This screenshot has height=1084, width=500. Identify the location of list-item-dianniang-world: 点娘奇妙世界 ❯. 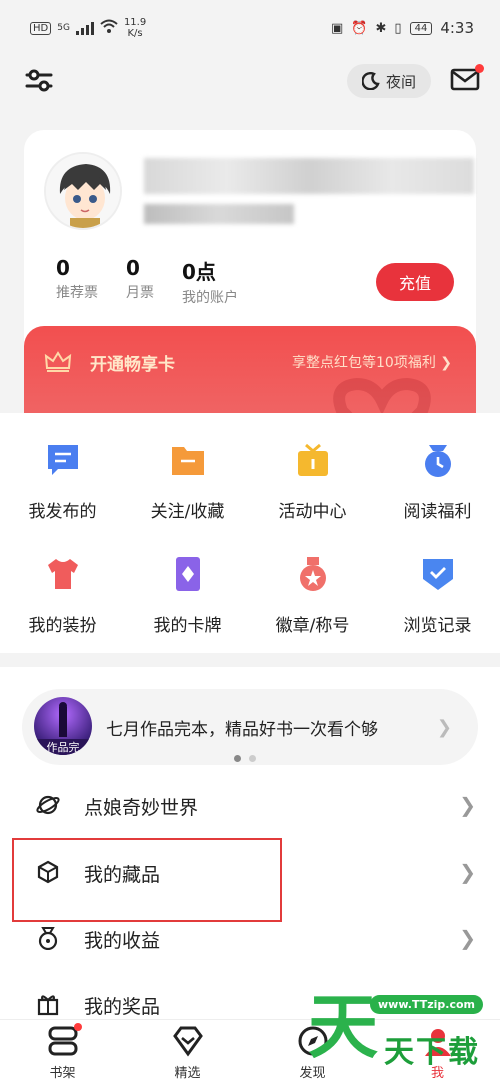
(250, 806).